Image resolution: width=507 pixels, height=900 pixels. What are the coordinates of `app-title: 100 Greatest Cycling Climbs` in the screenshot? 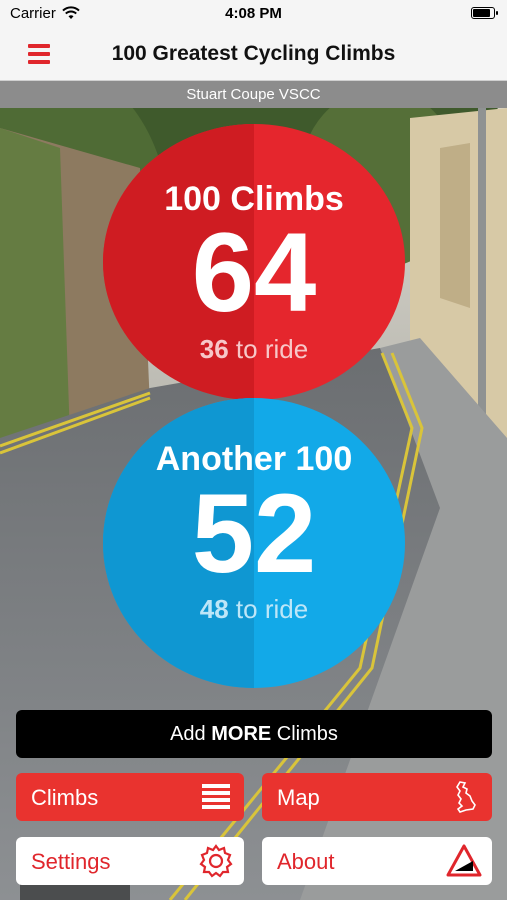 It's located at (253, 53).